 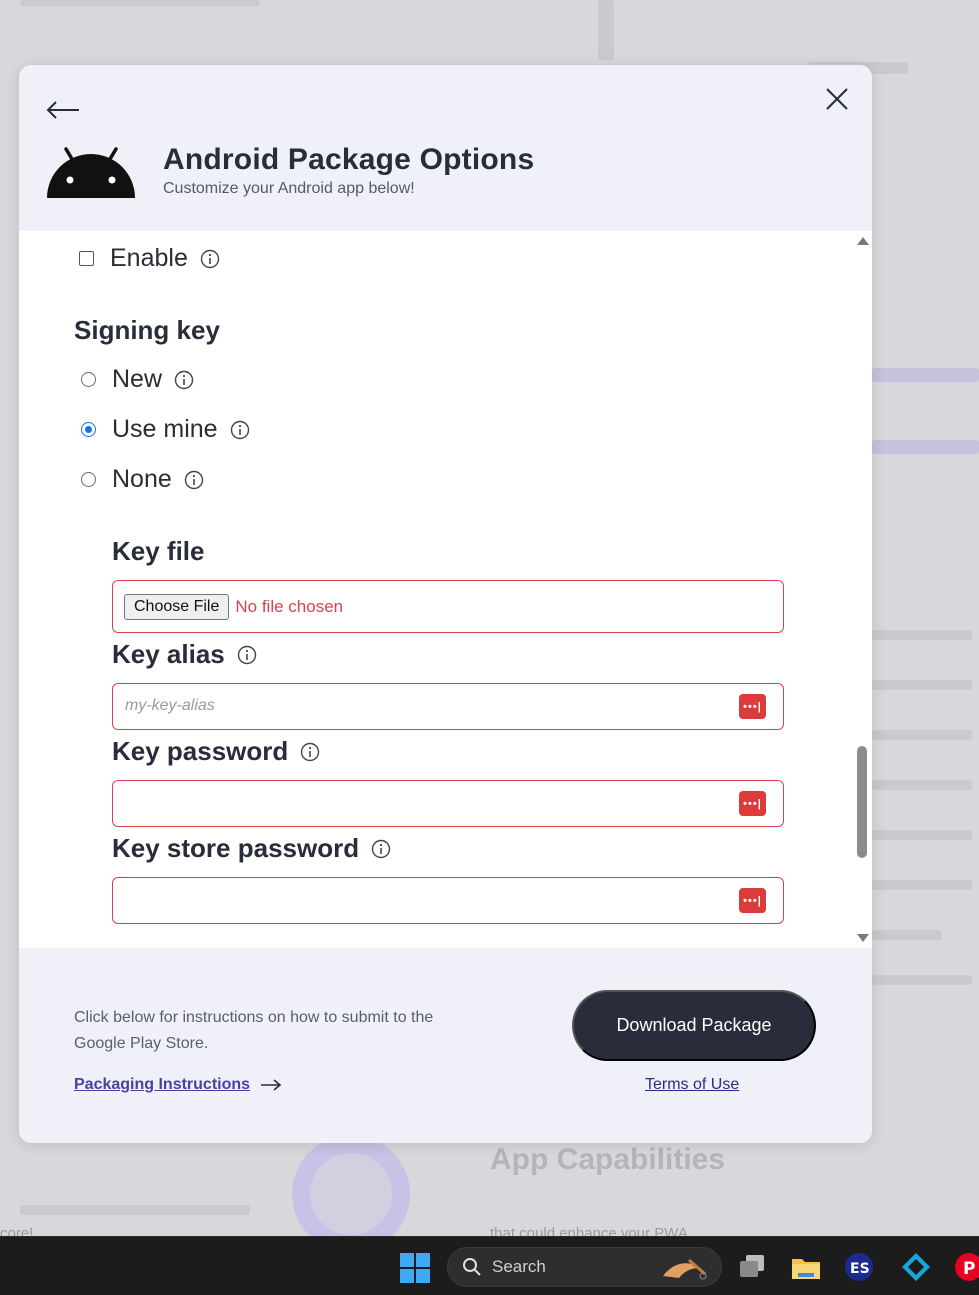 I want to click on android-icon, so click(x=91, y=172).